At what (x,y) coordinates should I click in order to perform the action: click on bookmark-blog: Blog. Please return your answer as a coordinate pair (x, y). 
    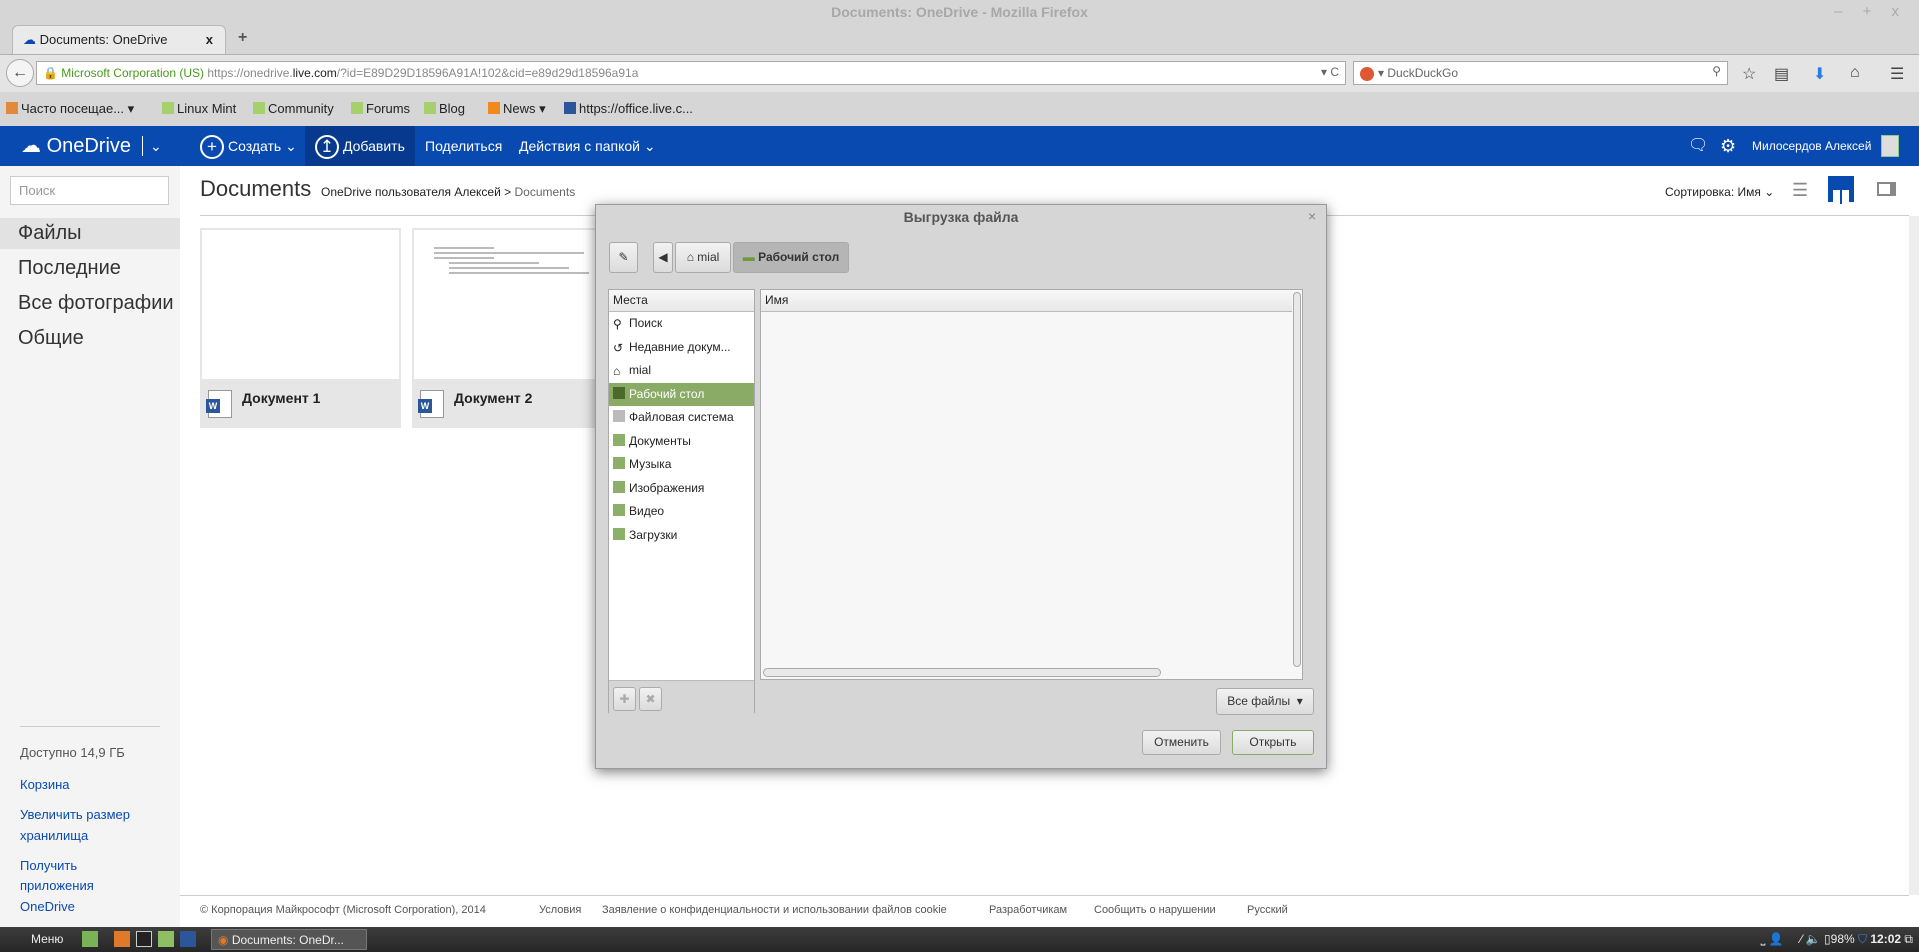
    Looking at the image, I should click on (444, 108).